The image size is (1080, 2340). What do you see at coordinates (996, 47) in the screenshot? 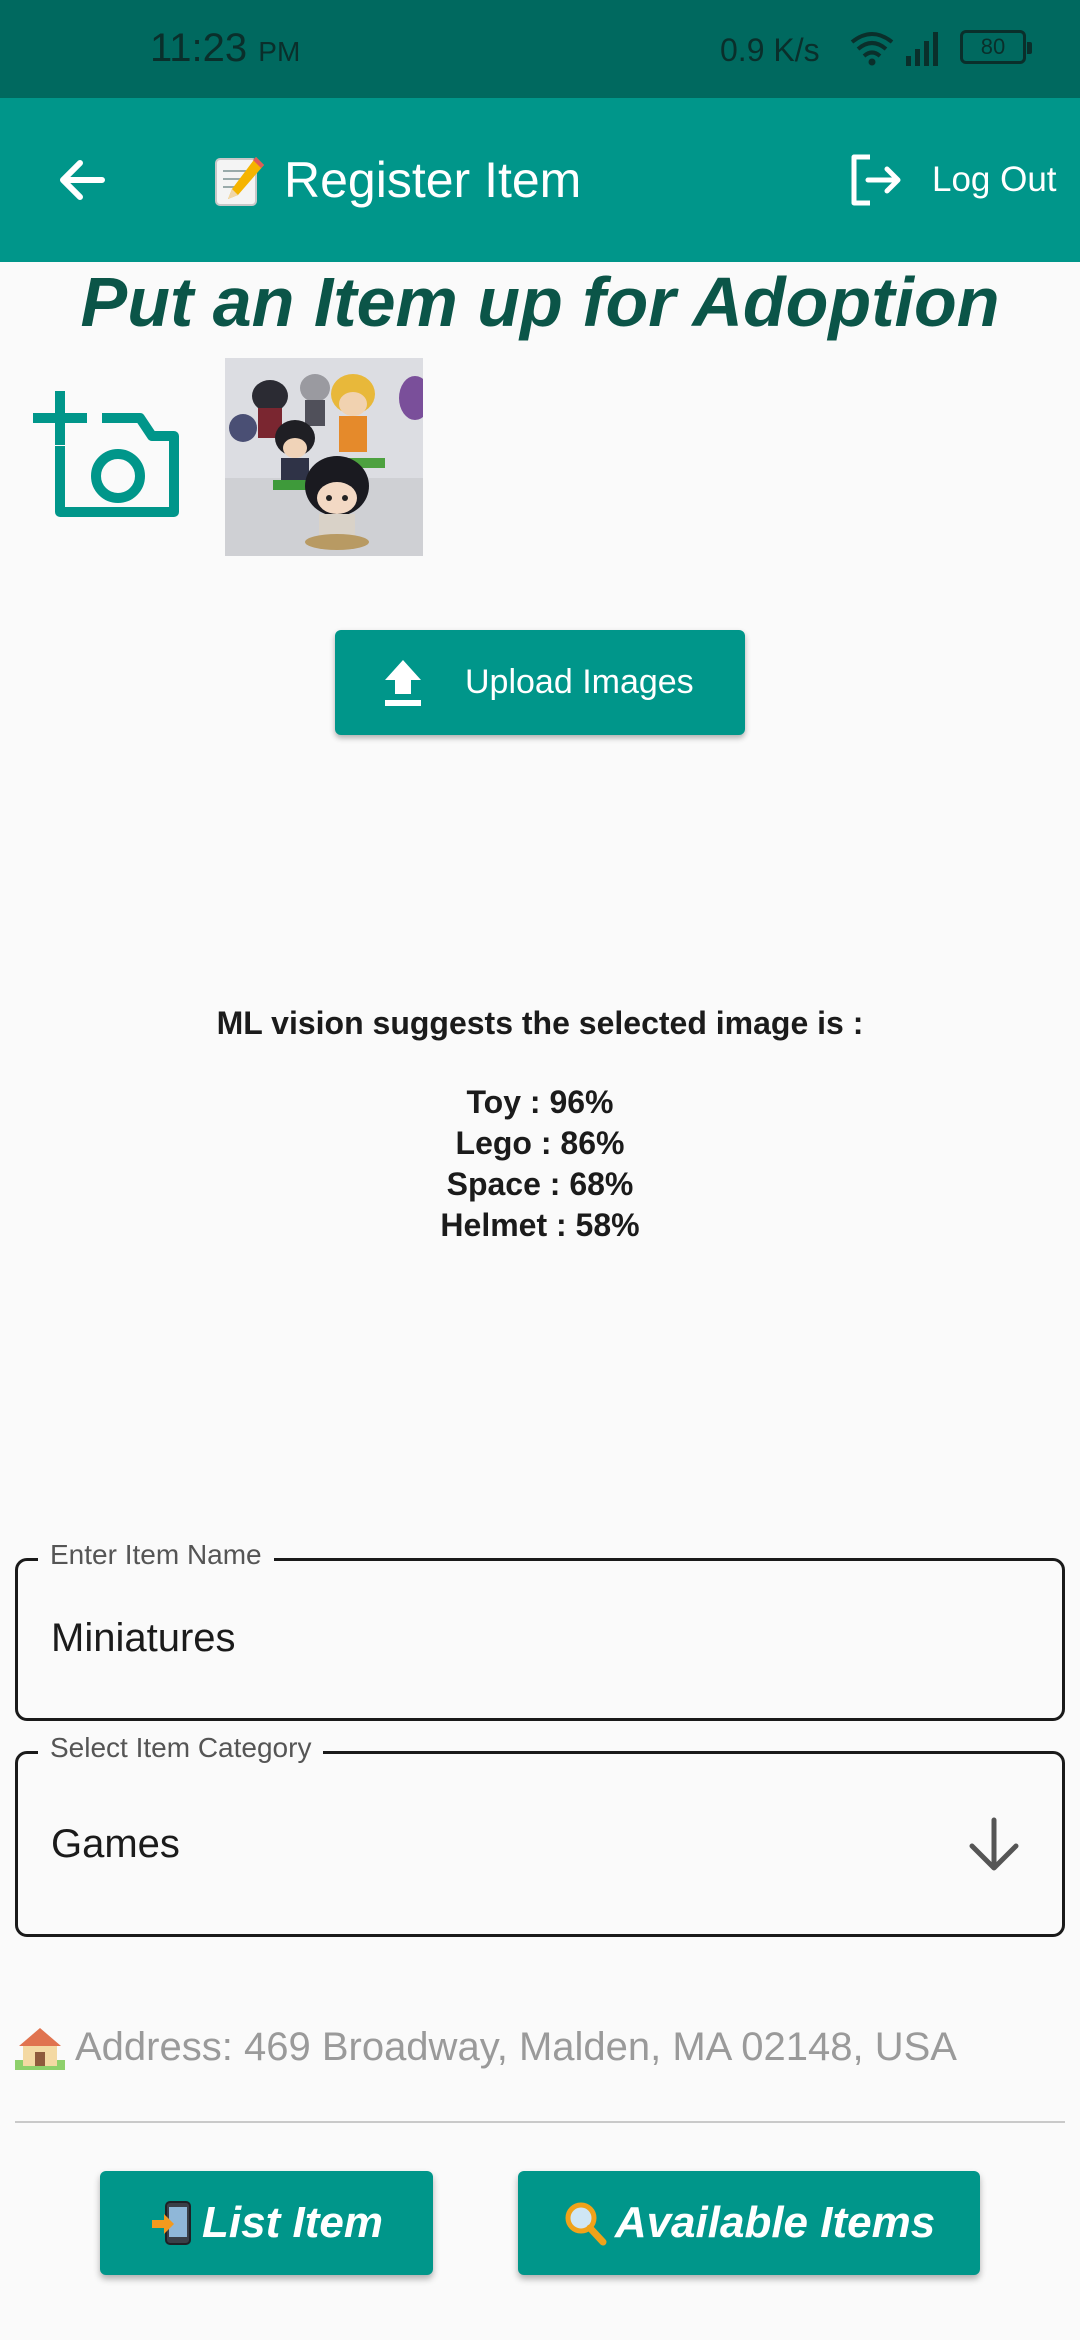
I see `battery-icon: 80` at bounding box center [996, 47].